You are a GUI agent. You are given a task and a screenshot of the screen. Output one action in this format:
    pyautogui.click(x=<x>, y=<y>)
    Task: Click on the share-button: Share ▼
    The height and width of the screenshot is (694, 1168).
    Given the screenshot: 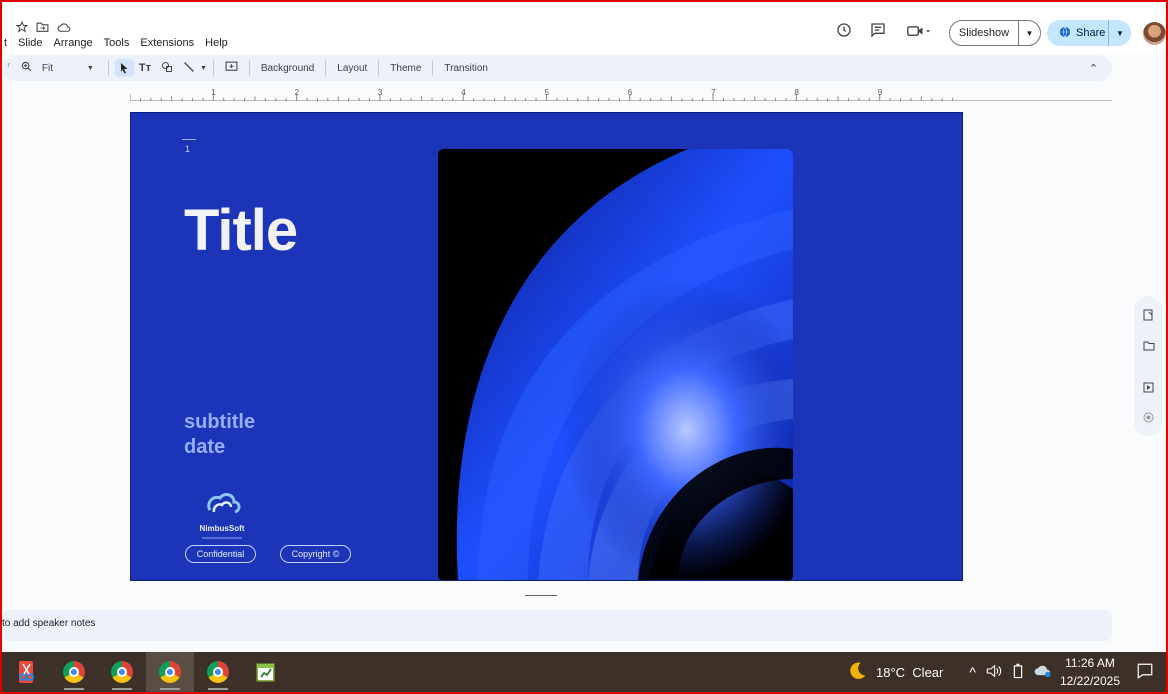 What is the action you would take?
    pyautogui.click(x=1089, y=33)
    